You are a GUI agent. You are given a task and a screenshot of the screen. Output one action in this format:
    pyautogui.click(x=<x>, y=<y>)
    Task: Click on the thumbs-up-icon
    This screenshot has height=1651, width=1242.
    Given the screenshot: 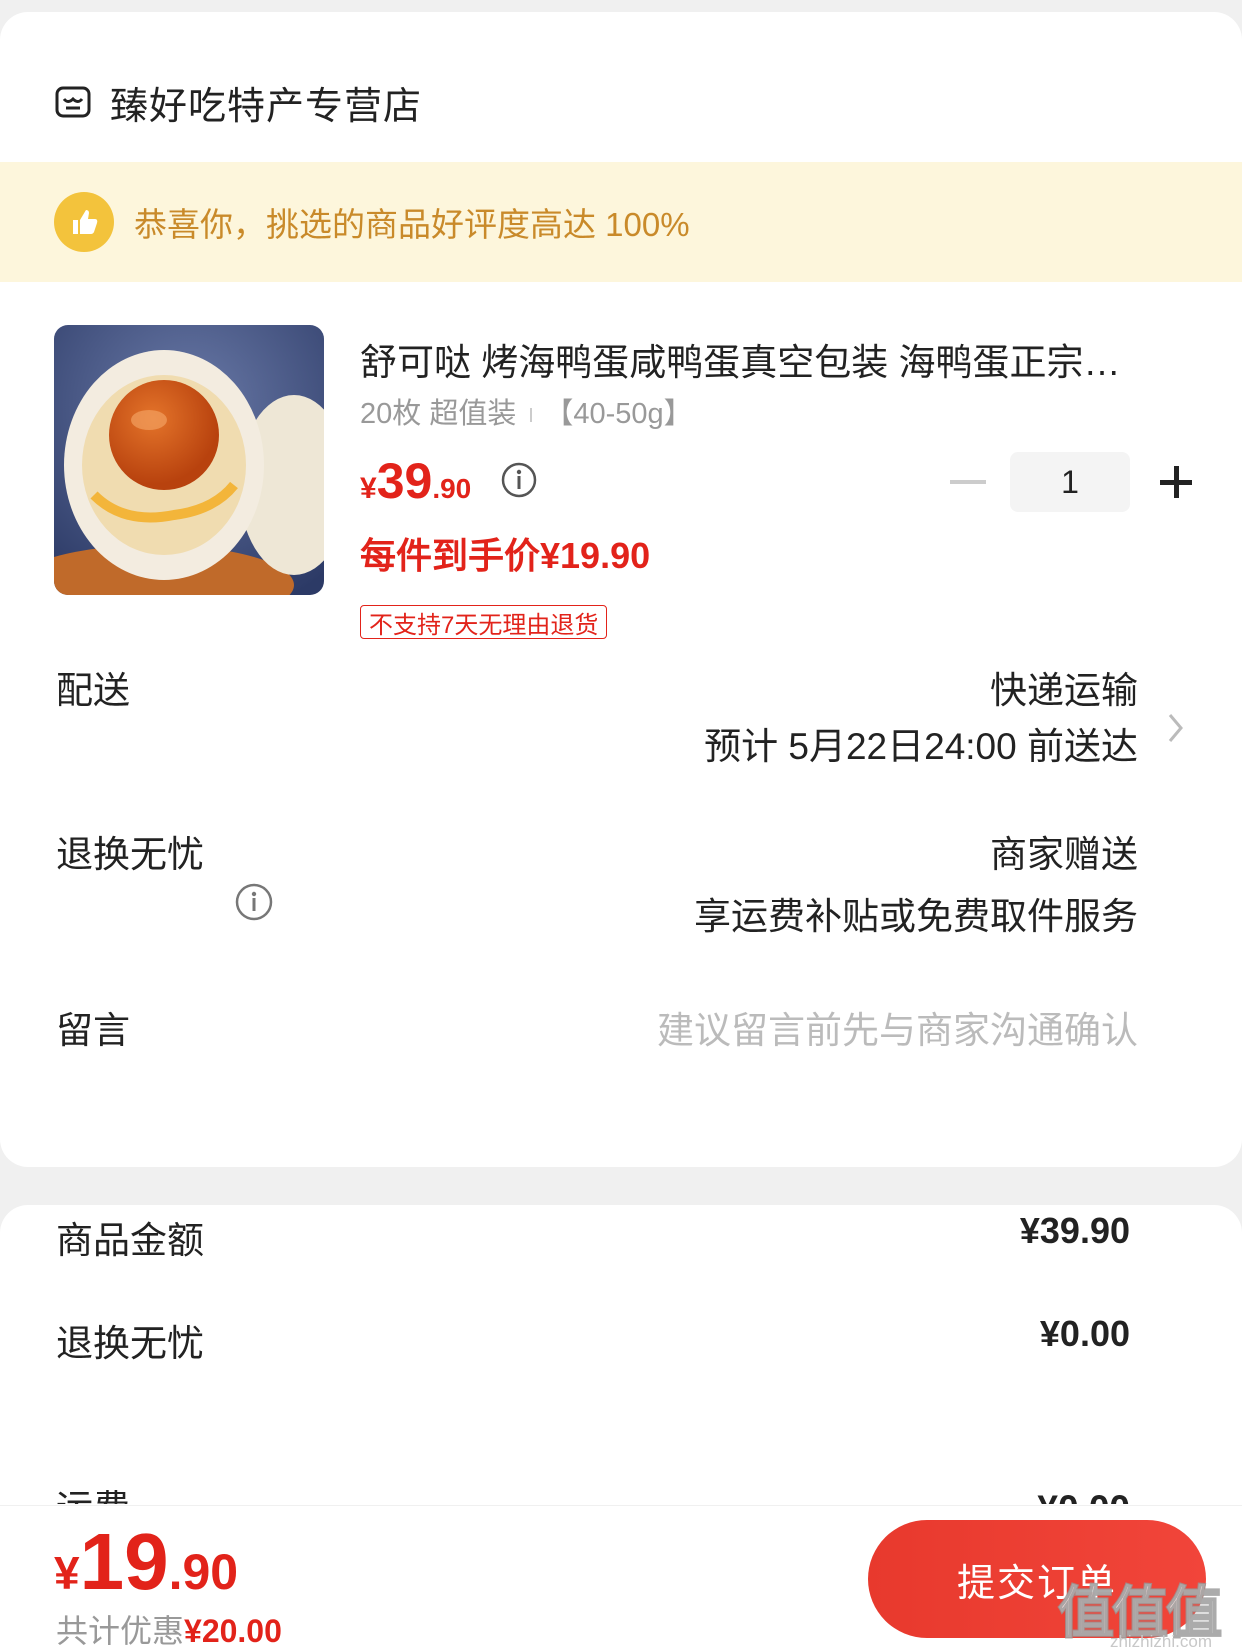 What is the action you would take?
    pyautogui.click(x=84, y=222)
    